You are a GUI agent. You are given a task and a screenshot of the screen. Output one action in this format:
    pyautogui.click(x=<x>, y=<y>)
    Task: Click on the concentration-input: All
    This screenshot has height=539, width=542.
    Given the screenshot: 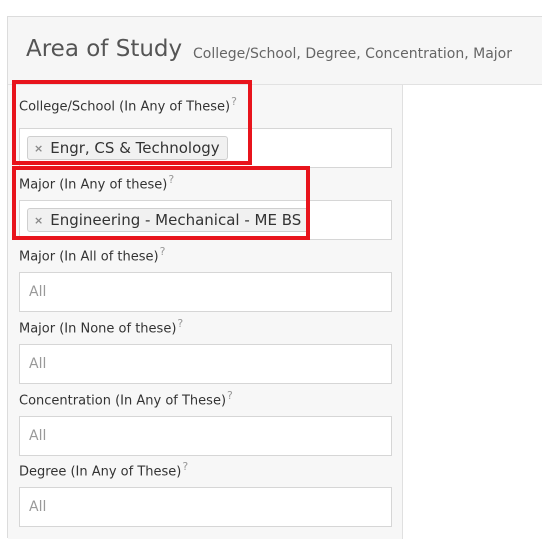 What is the action you would take?
    pyautogui.click(x=205, y=436)
    